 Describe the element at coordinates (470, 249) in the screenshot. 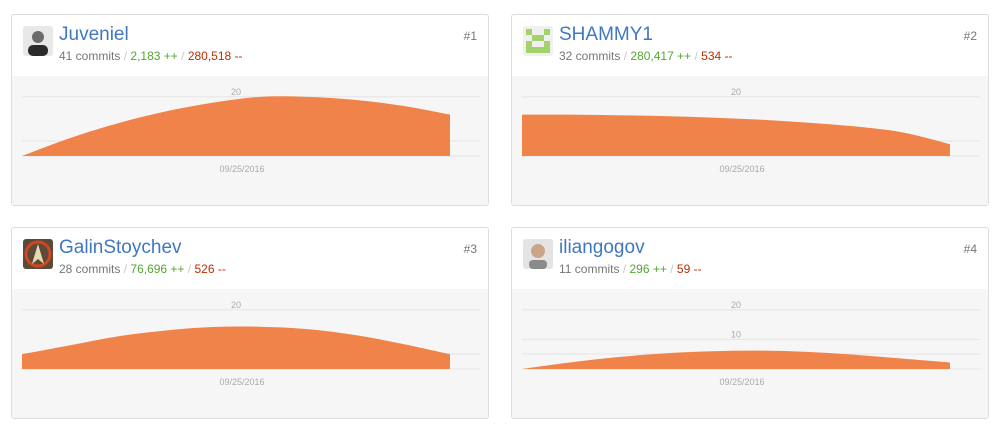

I see `rank-badge: #3` at that location.